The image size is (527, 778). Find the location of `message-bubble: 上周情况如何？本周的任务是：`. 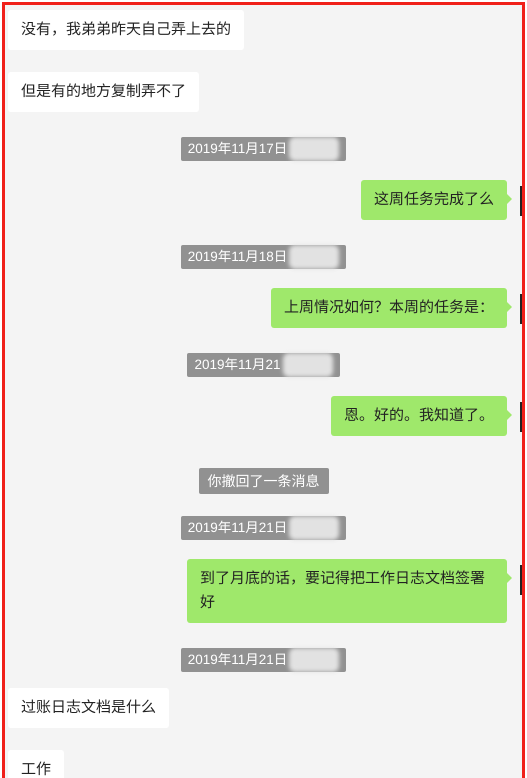

message-bubble: 上周情况如何？本周的任务是： is located at coordinates (388, 308).